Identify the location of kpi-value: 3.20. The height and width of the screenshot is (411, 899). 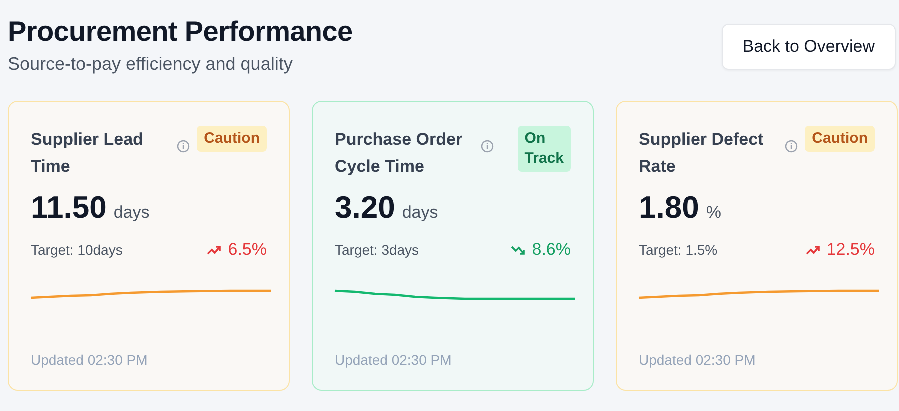
(365, 208).